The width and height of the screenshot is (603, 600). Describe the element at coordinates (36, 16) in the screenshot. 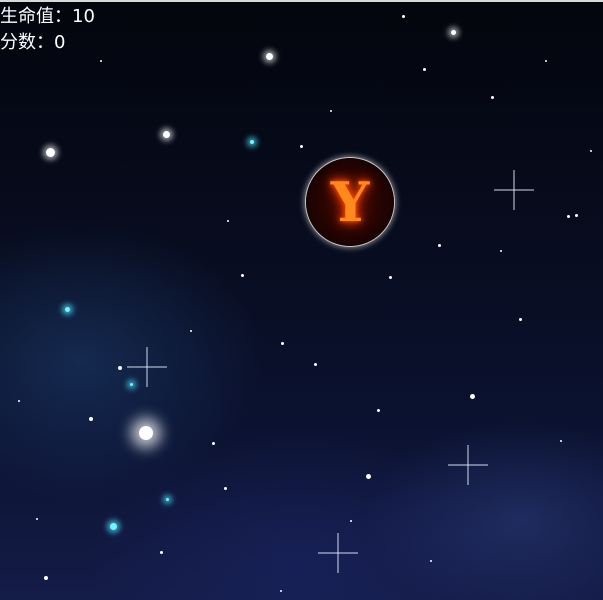

I see `life-label: 生命值：` at that location.